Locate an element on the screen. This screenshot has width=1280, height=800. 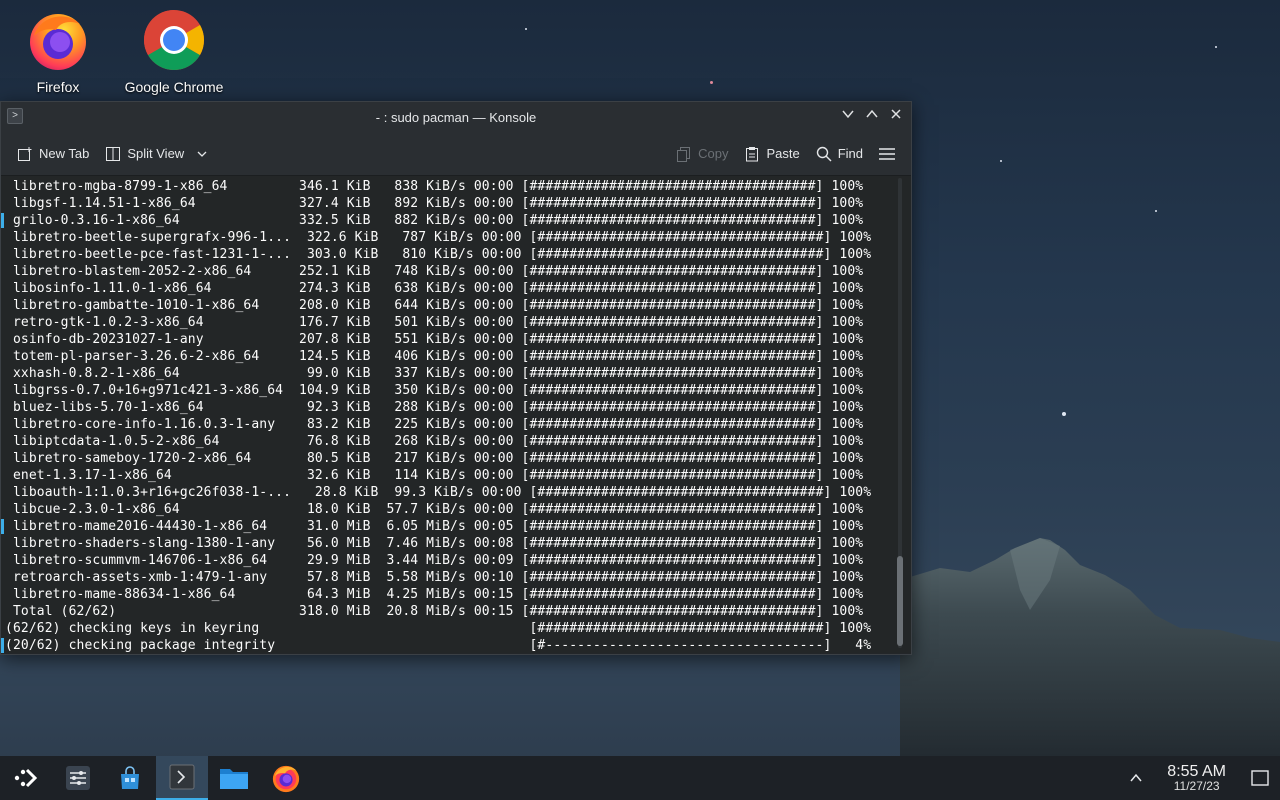
scrollbar-thumb is located at coordinates (900, 601).